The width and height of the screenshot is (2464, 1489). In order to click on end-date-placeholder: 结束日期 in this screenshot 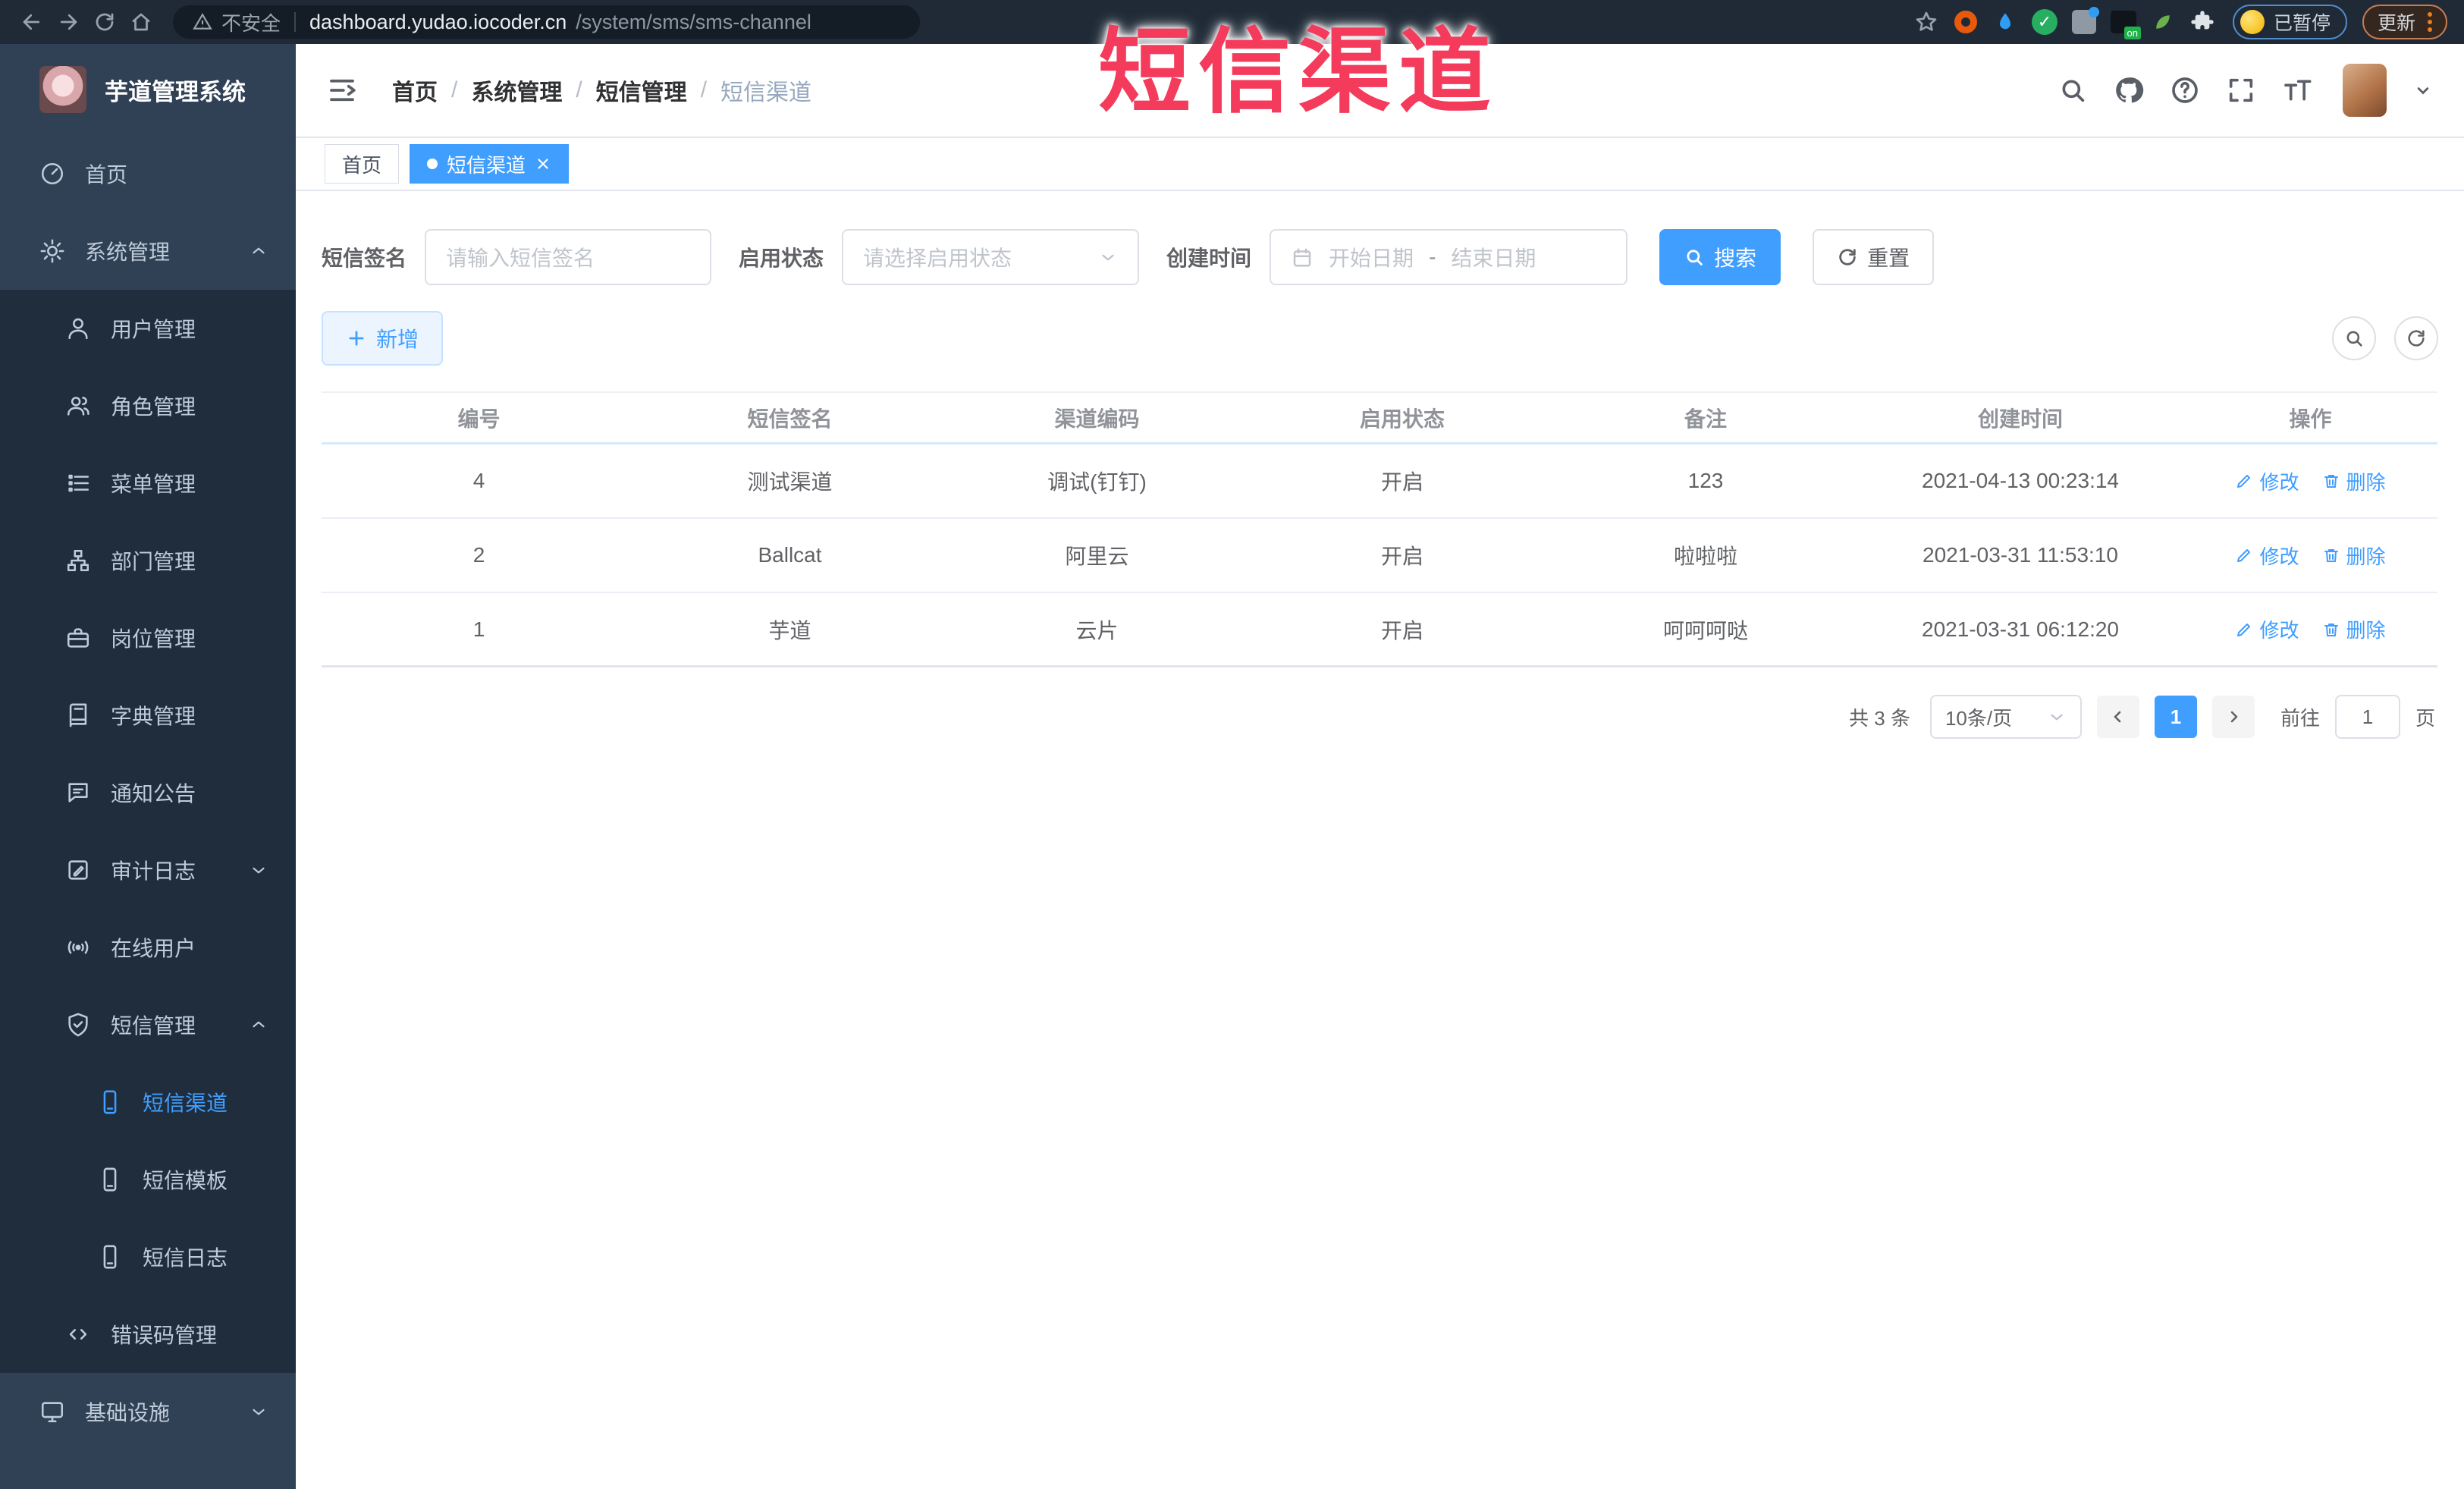, I will do `click(1493, 257)`.